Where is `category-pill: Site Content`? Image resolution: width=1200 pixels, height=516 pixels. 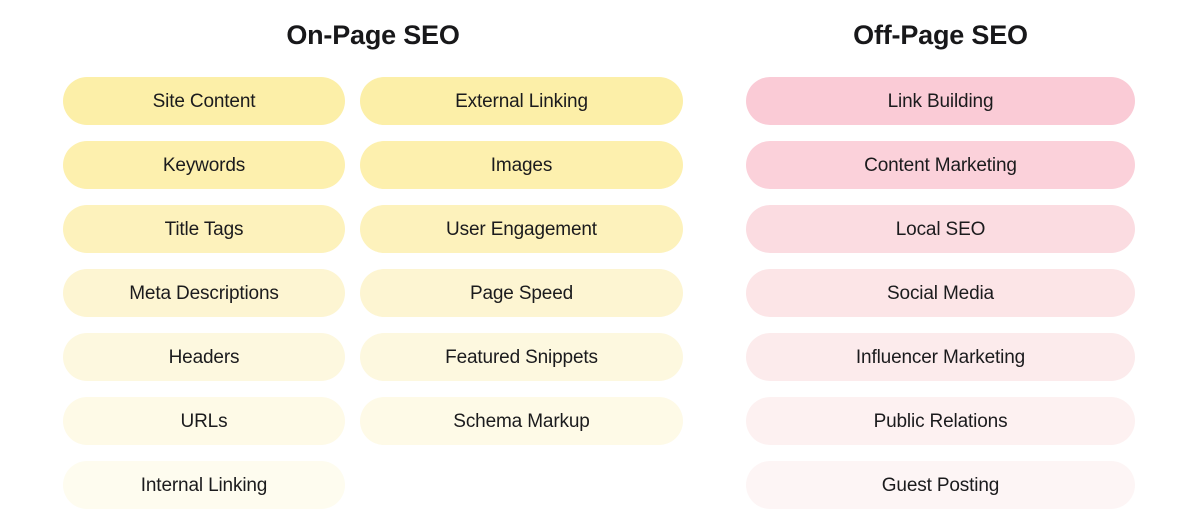
category-pill: Site Content is located at coordinates (204, 101).